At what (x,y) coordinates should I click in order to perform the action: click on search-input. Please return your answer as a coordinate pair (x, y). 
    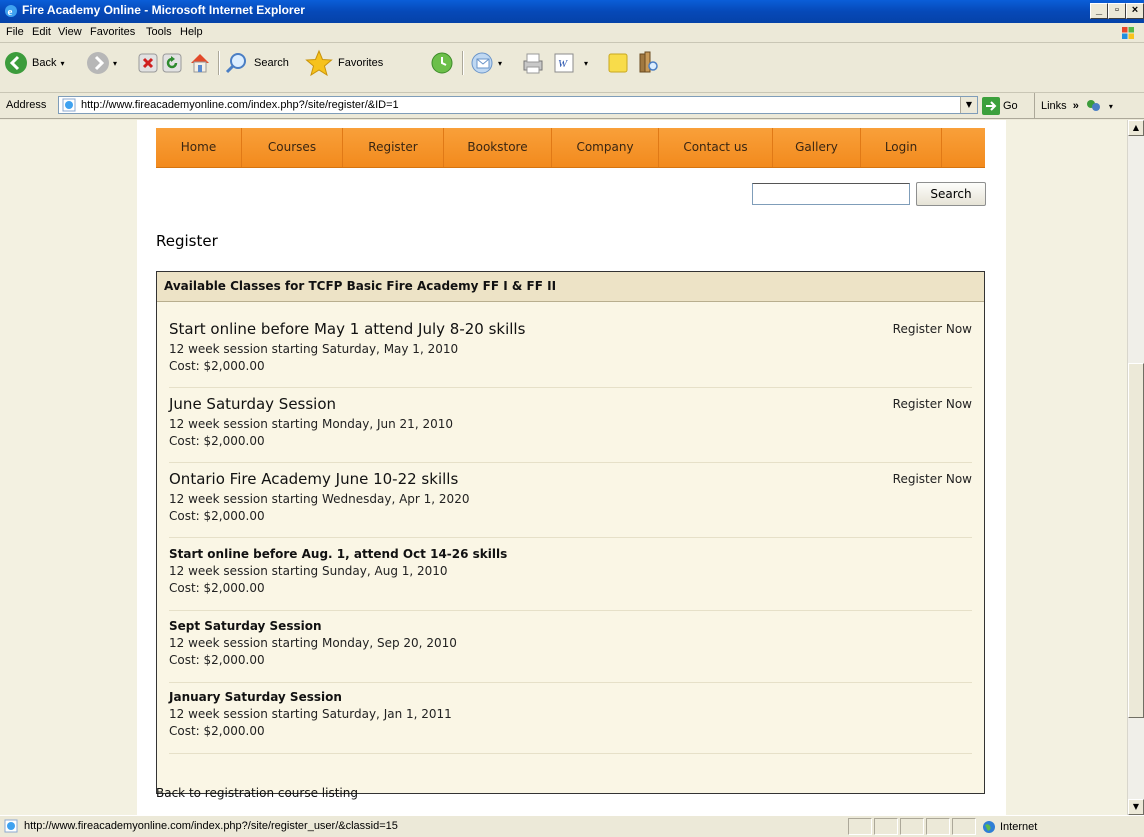
    Looking at the image, I should click on (831, 194).